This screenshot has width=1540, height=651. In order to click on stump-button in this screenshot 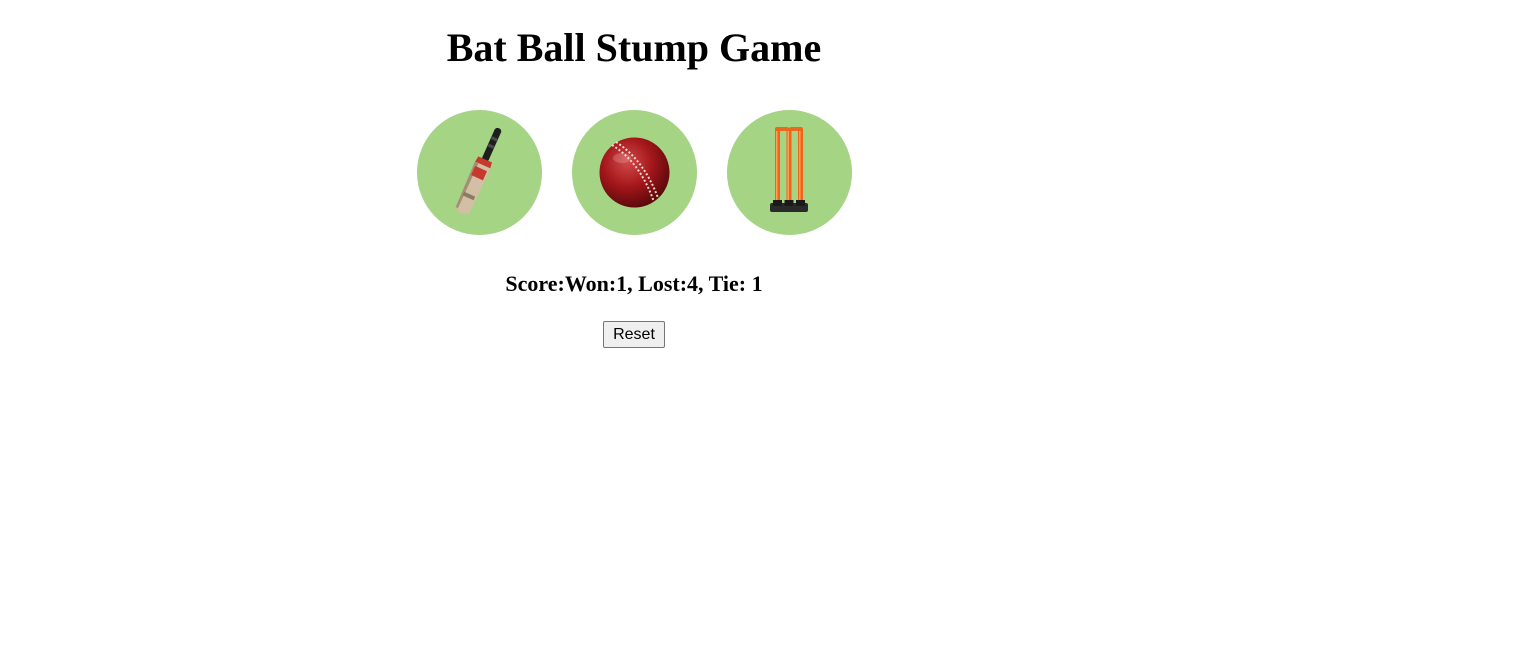, I will do `click(789, 172)`.